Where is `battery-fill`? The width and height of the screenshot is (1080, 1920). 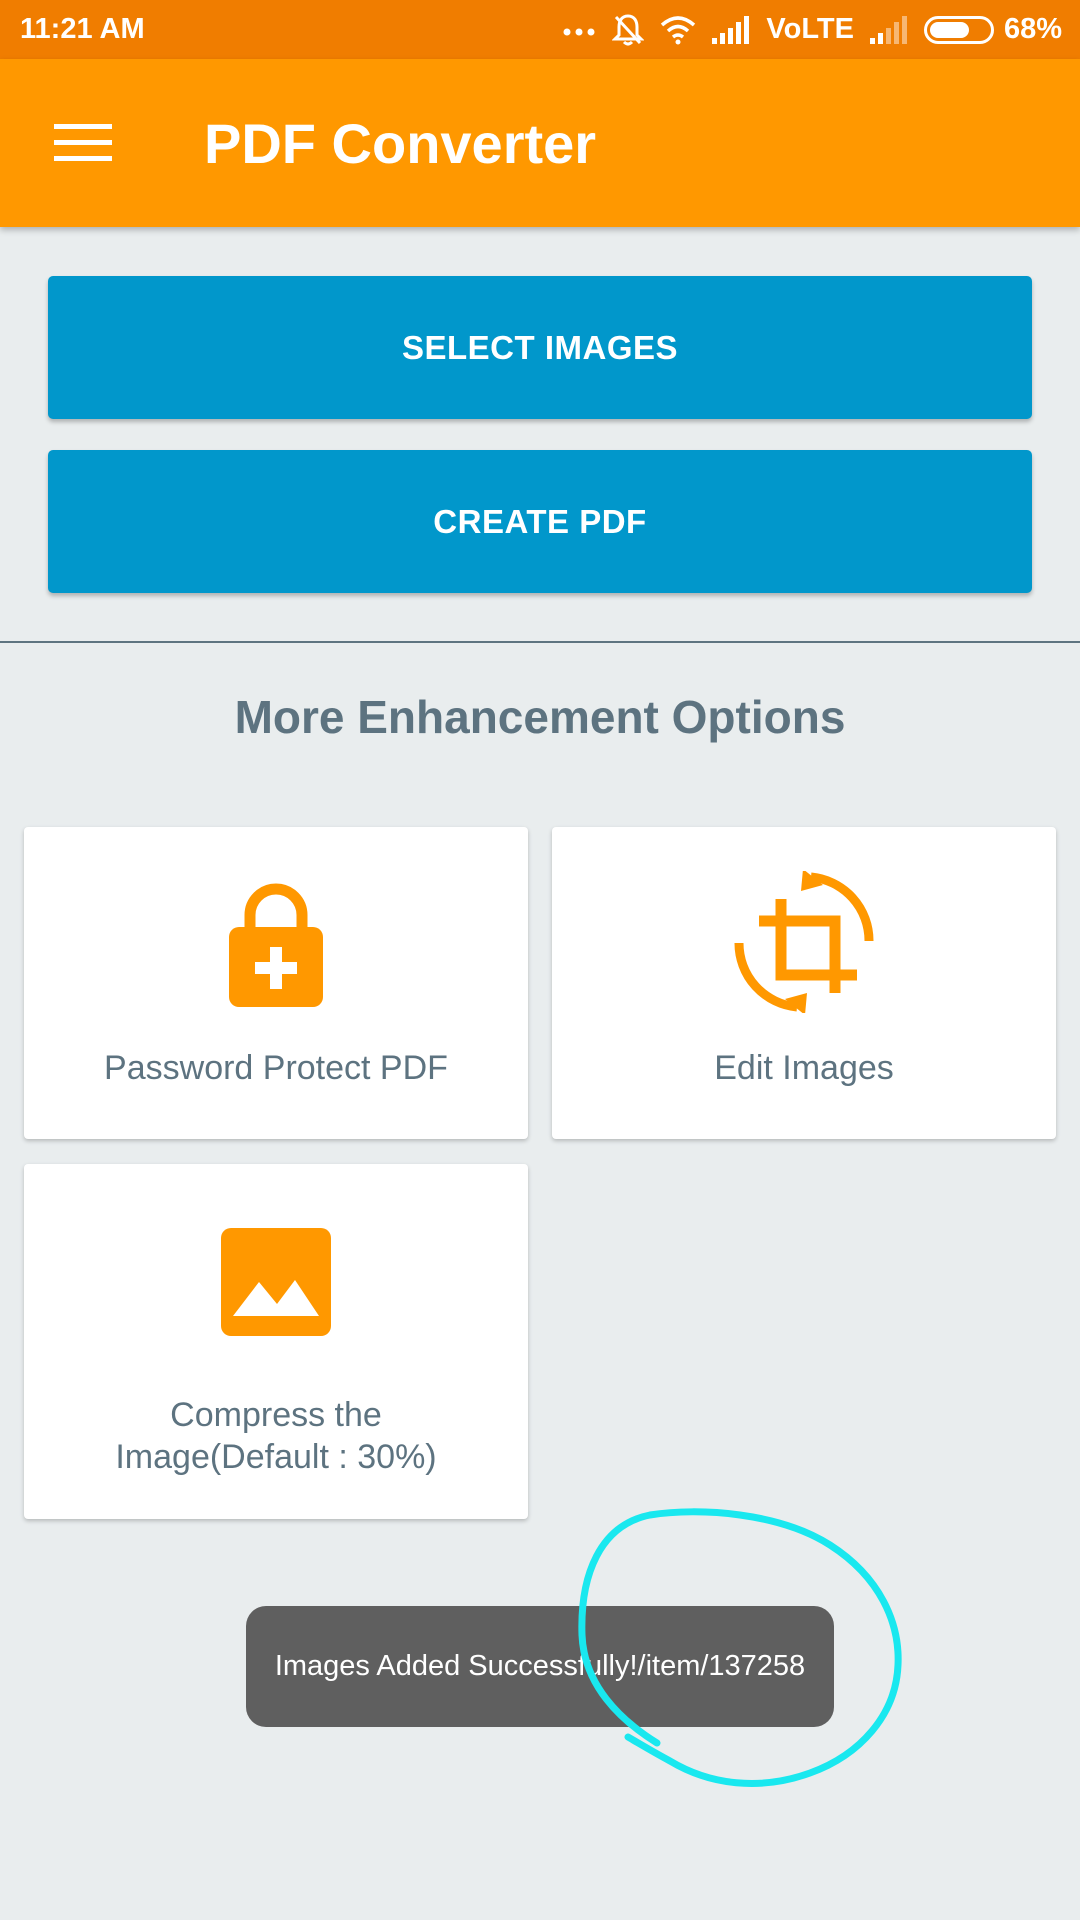
battery-fill is located at coordinates (949, 29).